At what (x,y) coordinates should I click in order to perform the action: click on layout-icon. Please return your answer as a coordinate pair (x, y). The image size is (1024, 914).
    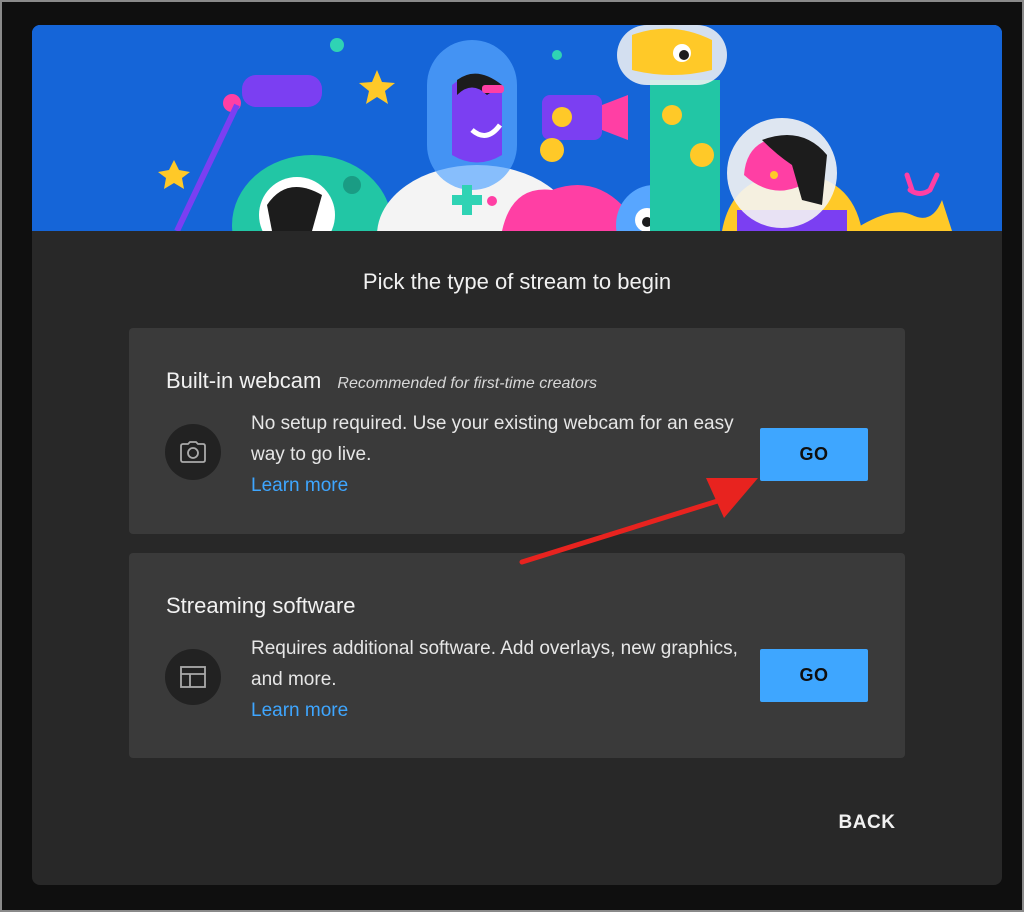
    Looking at the image, I should click on (193, 677).